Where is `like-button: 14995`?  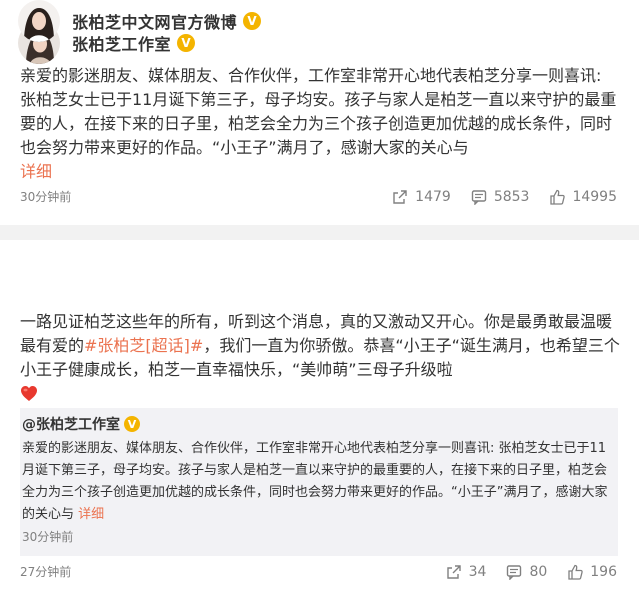
like-button: 14995 is located at coordinates (583, 197).